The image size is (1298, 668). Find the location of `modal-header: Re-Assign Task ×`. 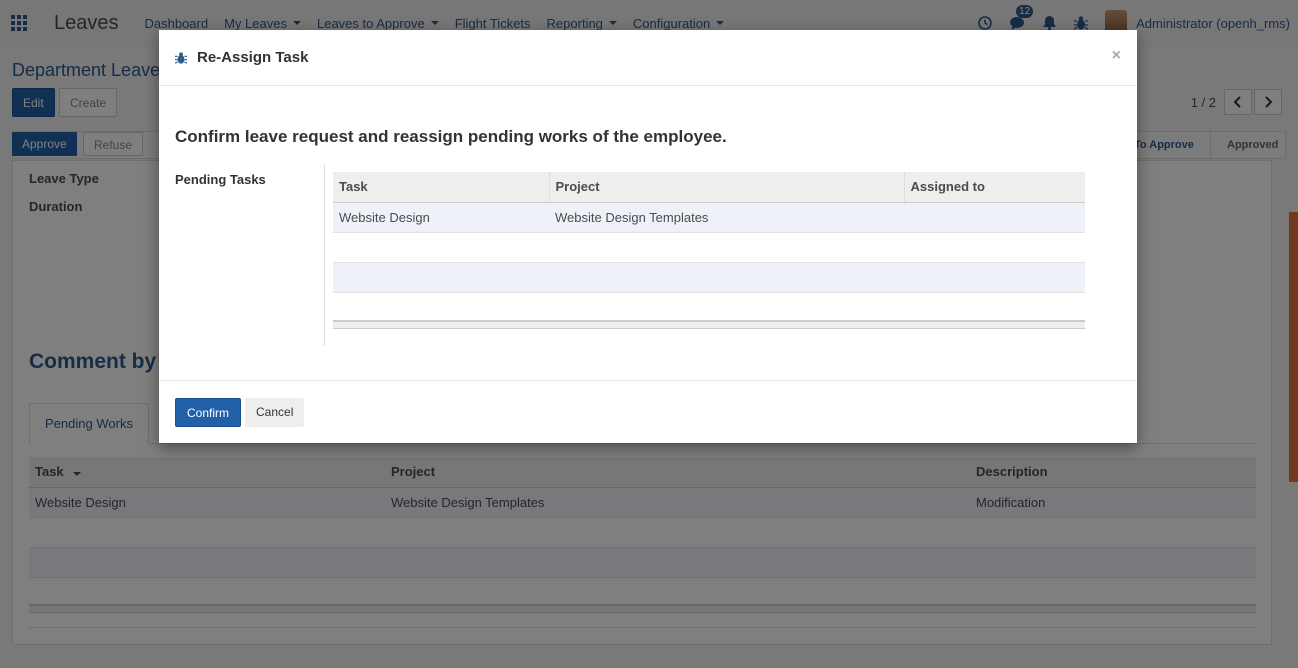

modal-header: Re-Assign Task × is located at coordinates (648, 58).